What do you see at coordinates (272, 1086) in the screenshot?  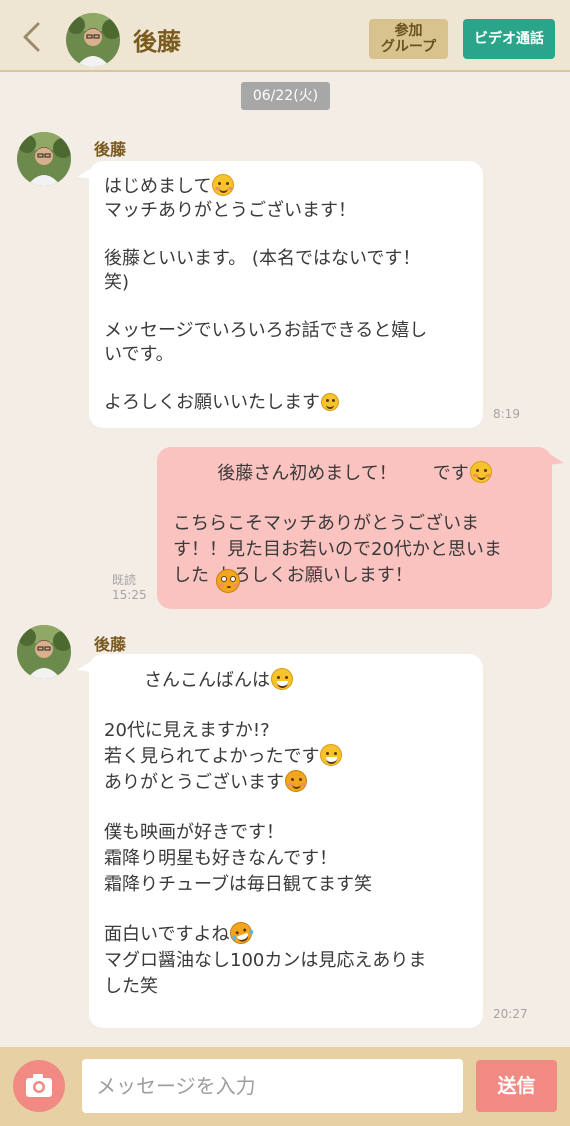 I see `message-input` at bounding box center [272, 1086].